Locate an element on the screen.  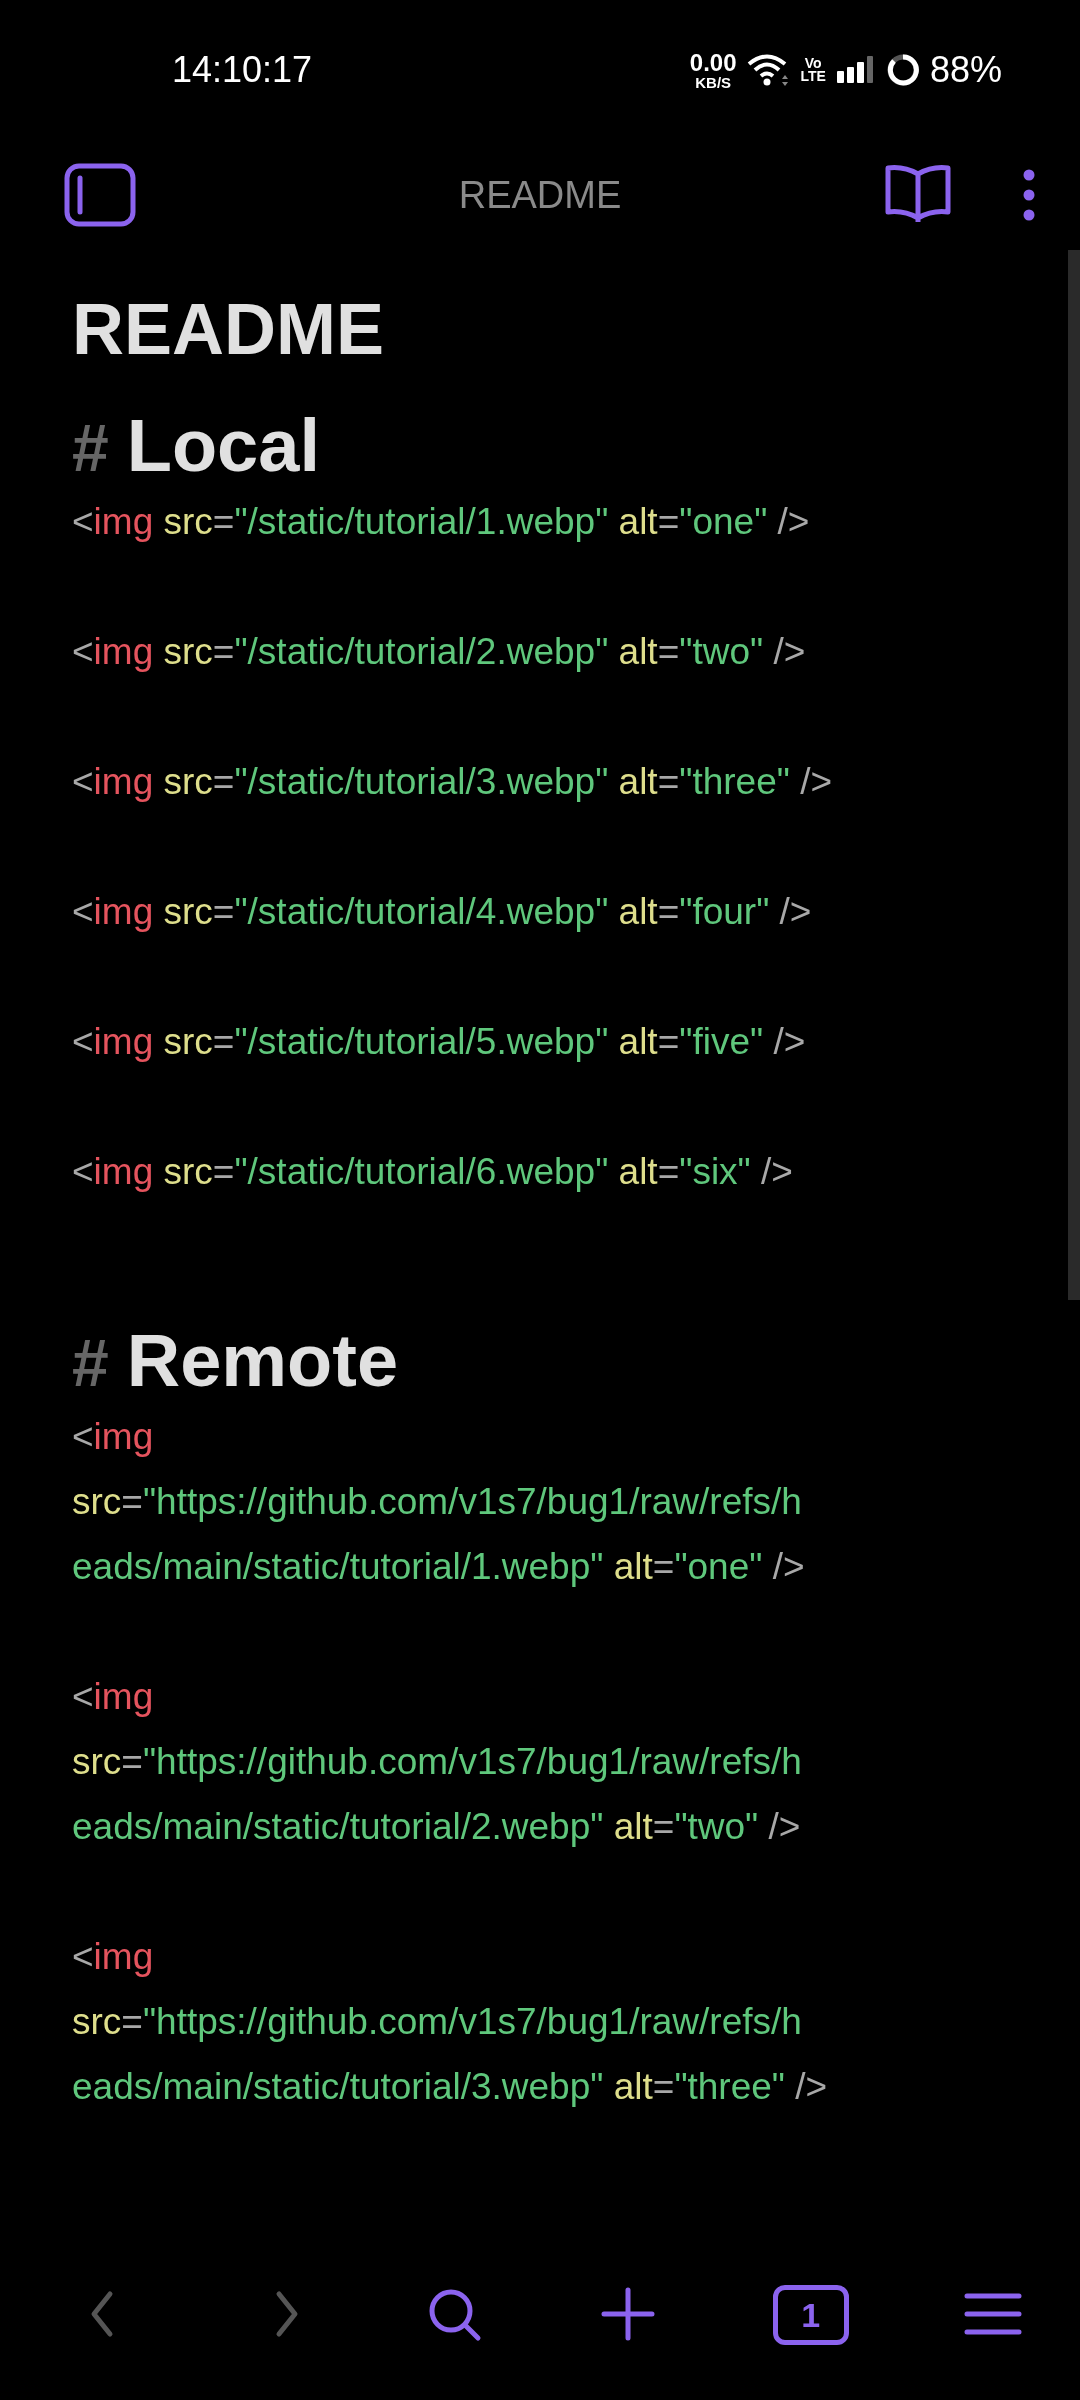
sidebar-toggle-icon is located at coordinates (100, 195).